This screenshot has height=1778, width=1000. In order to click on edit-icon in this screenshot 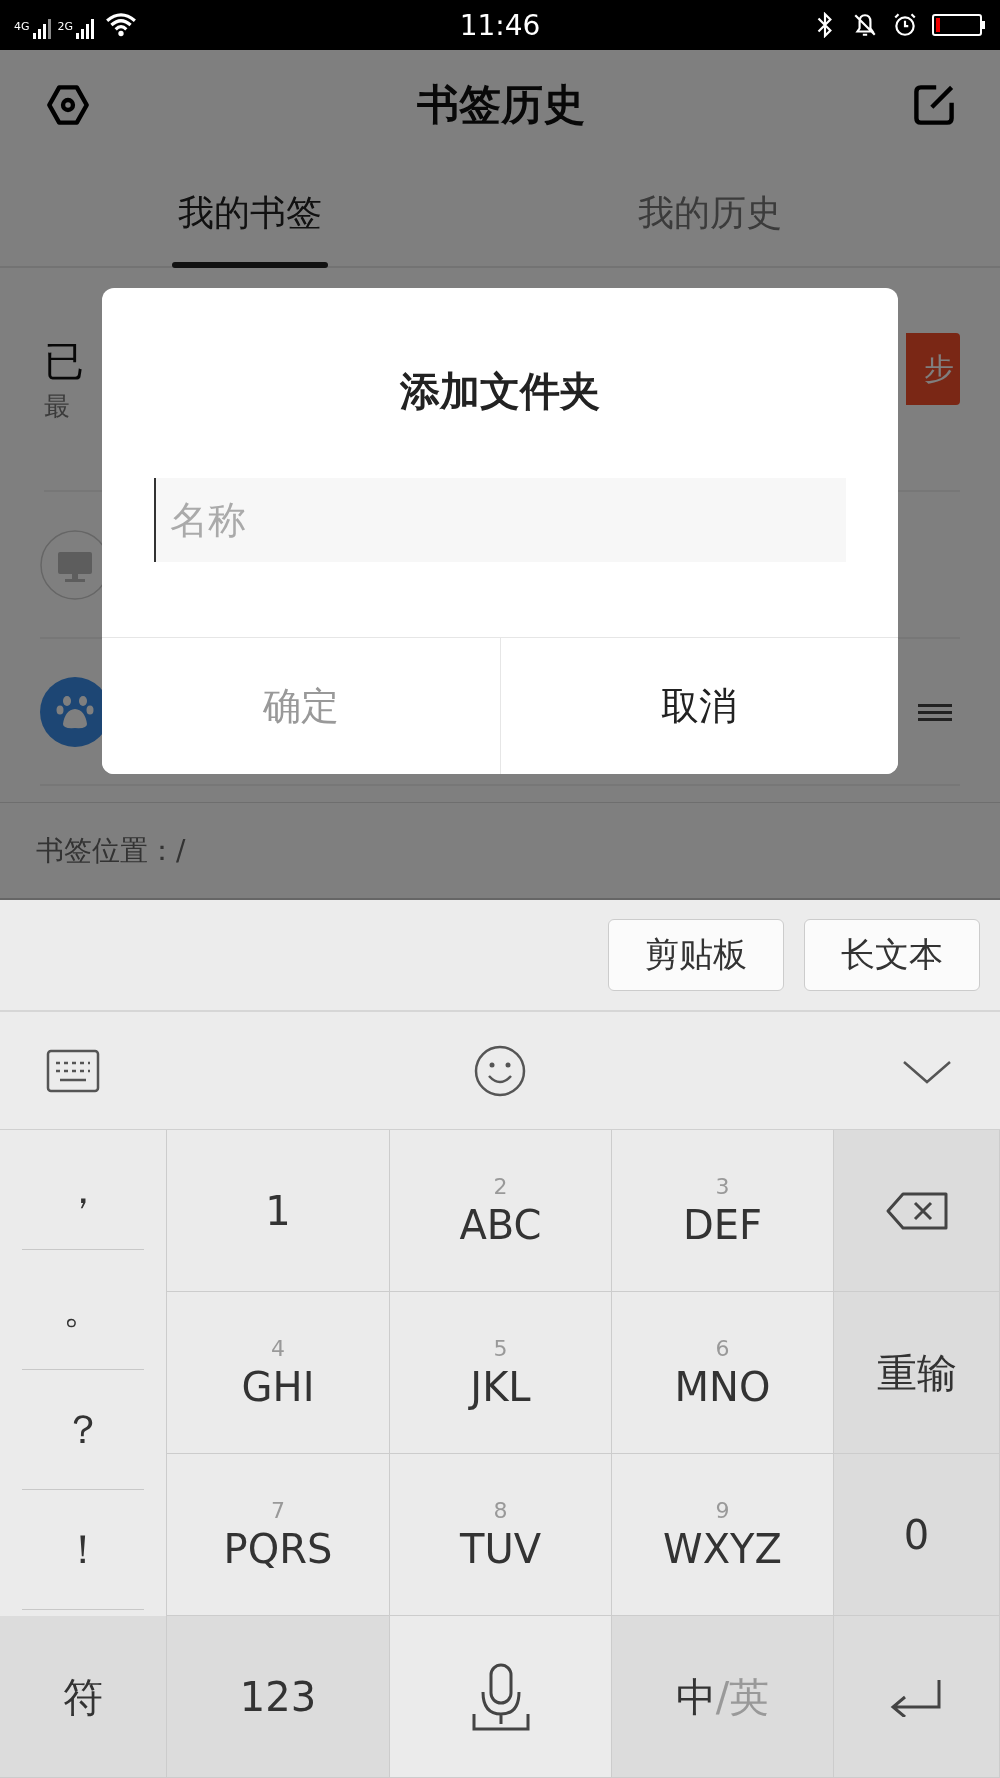, I will do `click(934, 105)`.